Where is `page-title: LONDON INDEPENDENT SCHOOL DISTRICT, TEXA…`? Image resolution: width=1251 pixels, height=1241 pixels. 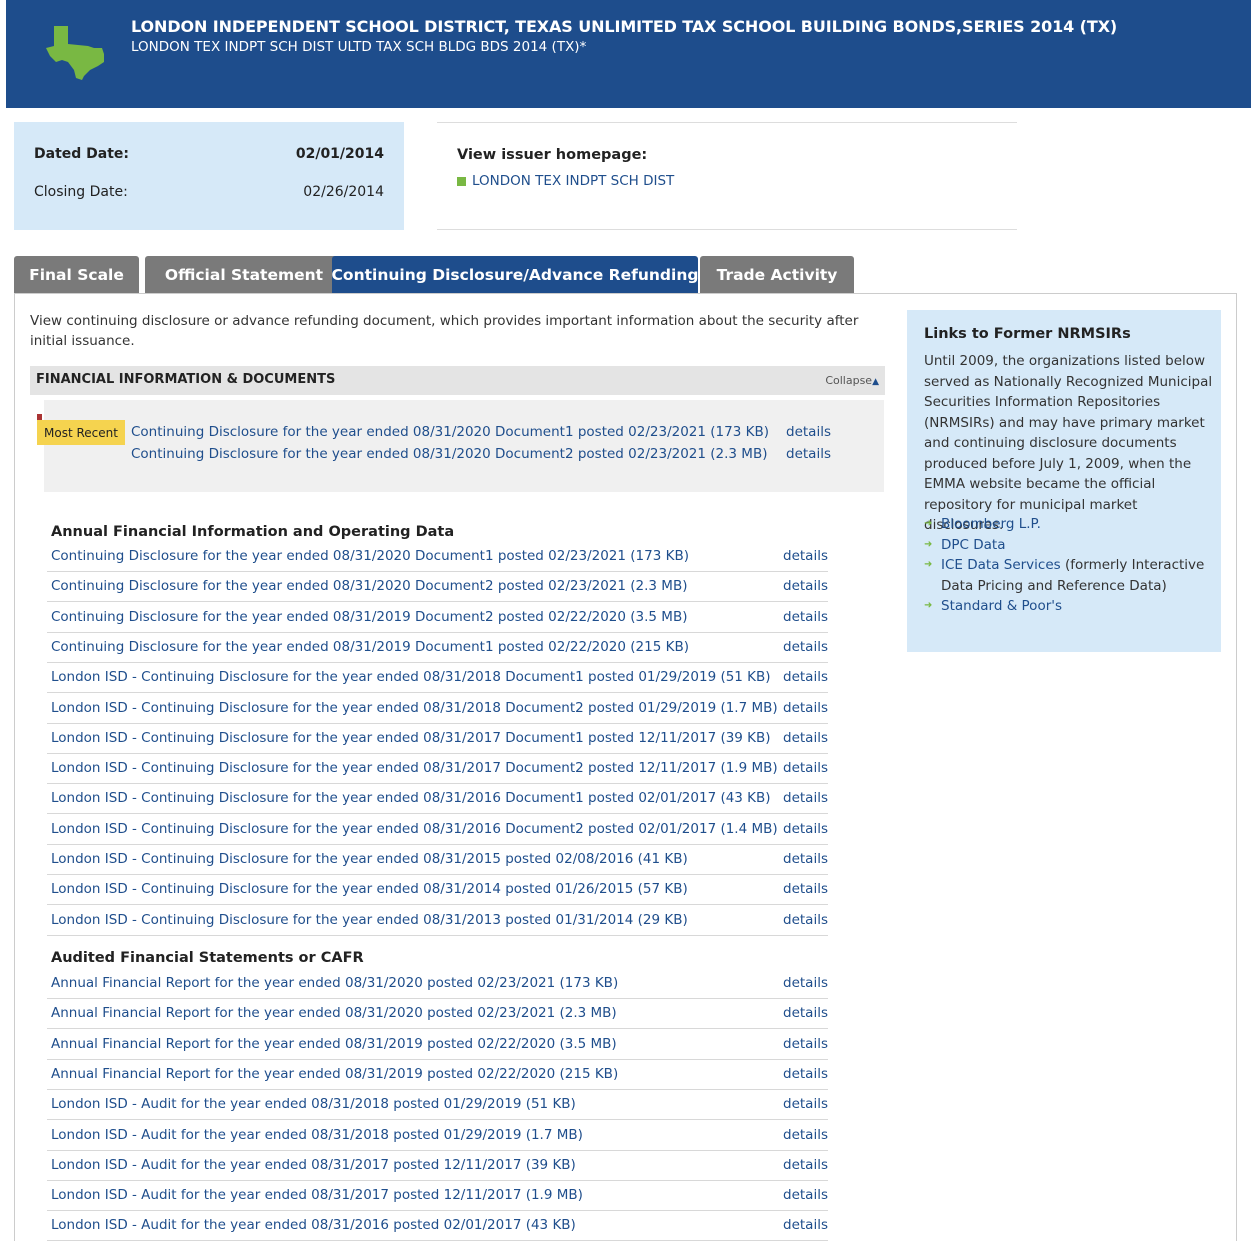 page-title: LONDON INDEPENDENT SCHOOL DISTRICT, TEXA… is located at coordinates (624, 26).